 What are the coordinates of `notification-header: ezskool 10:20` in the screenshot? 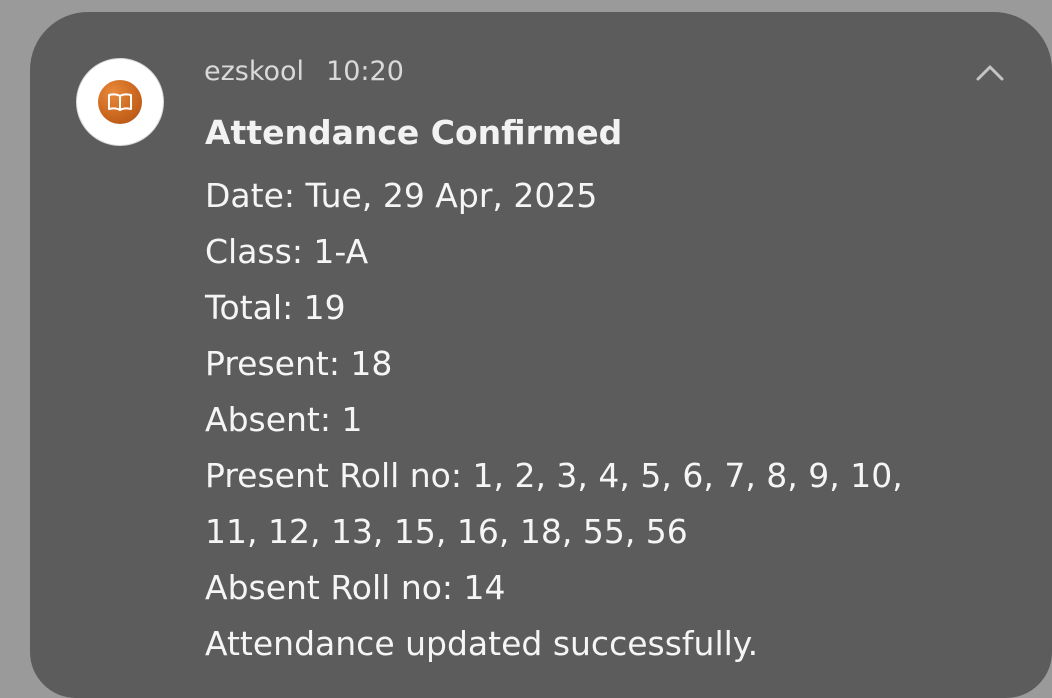 It's located at (304, 71).